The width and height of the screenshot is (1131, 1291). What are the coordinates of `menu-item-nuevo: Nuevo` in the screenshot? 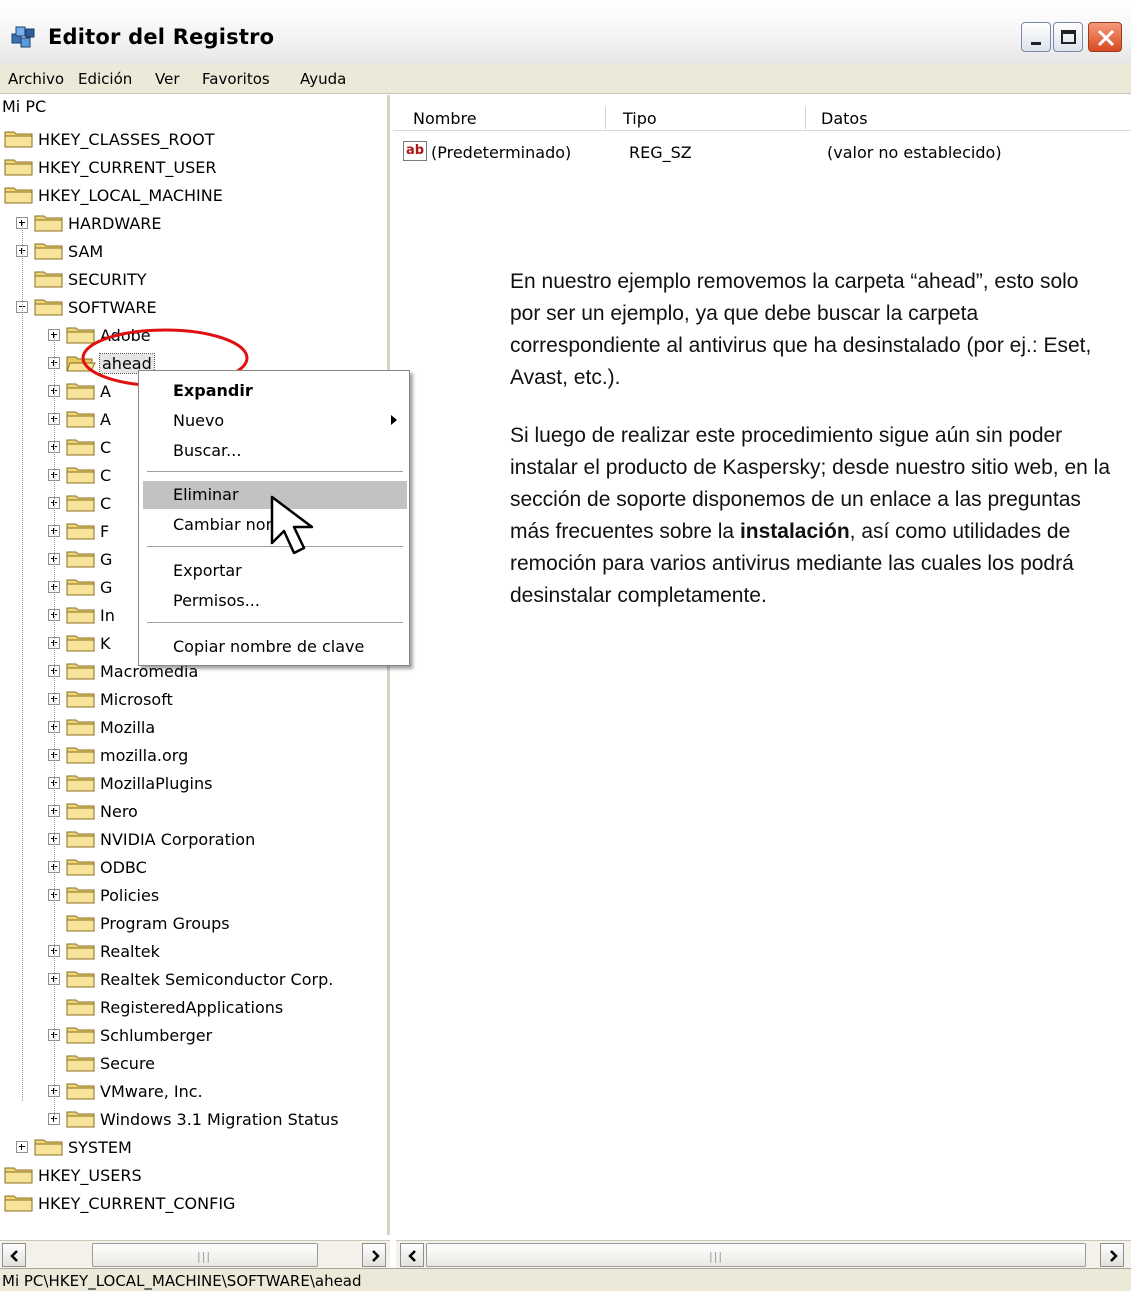 It's located at (275, 421).